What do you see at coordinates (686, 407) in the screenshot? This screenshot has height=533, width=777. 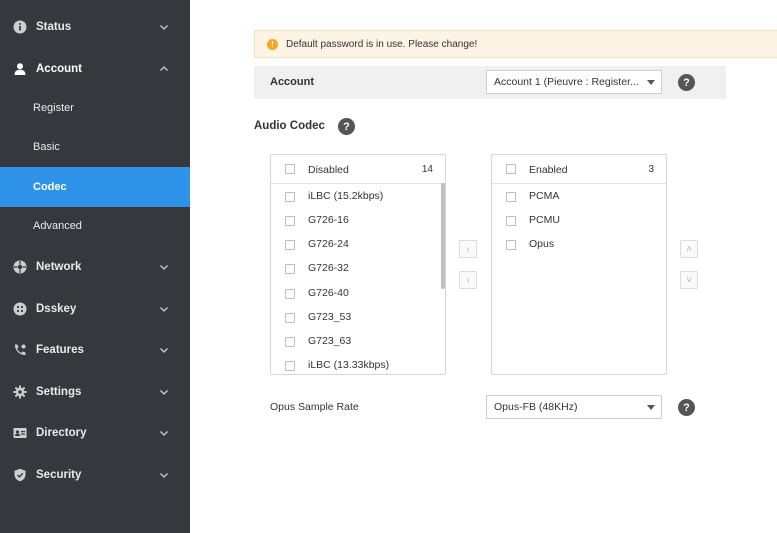 I see `opus-help-icon: ?` at bounding box center [686, 407].